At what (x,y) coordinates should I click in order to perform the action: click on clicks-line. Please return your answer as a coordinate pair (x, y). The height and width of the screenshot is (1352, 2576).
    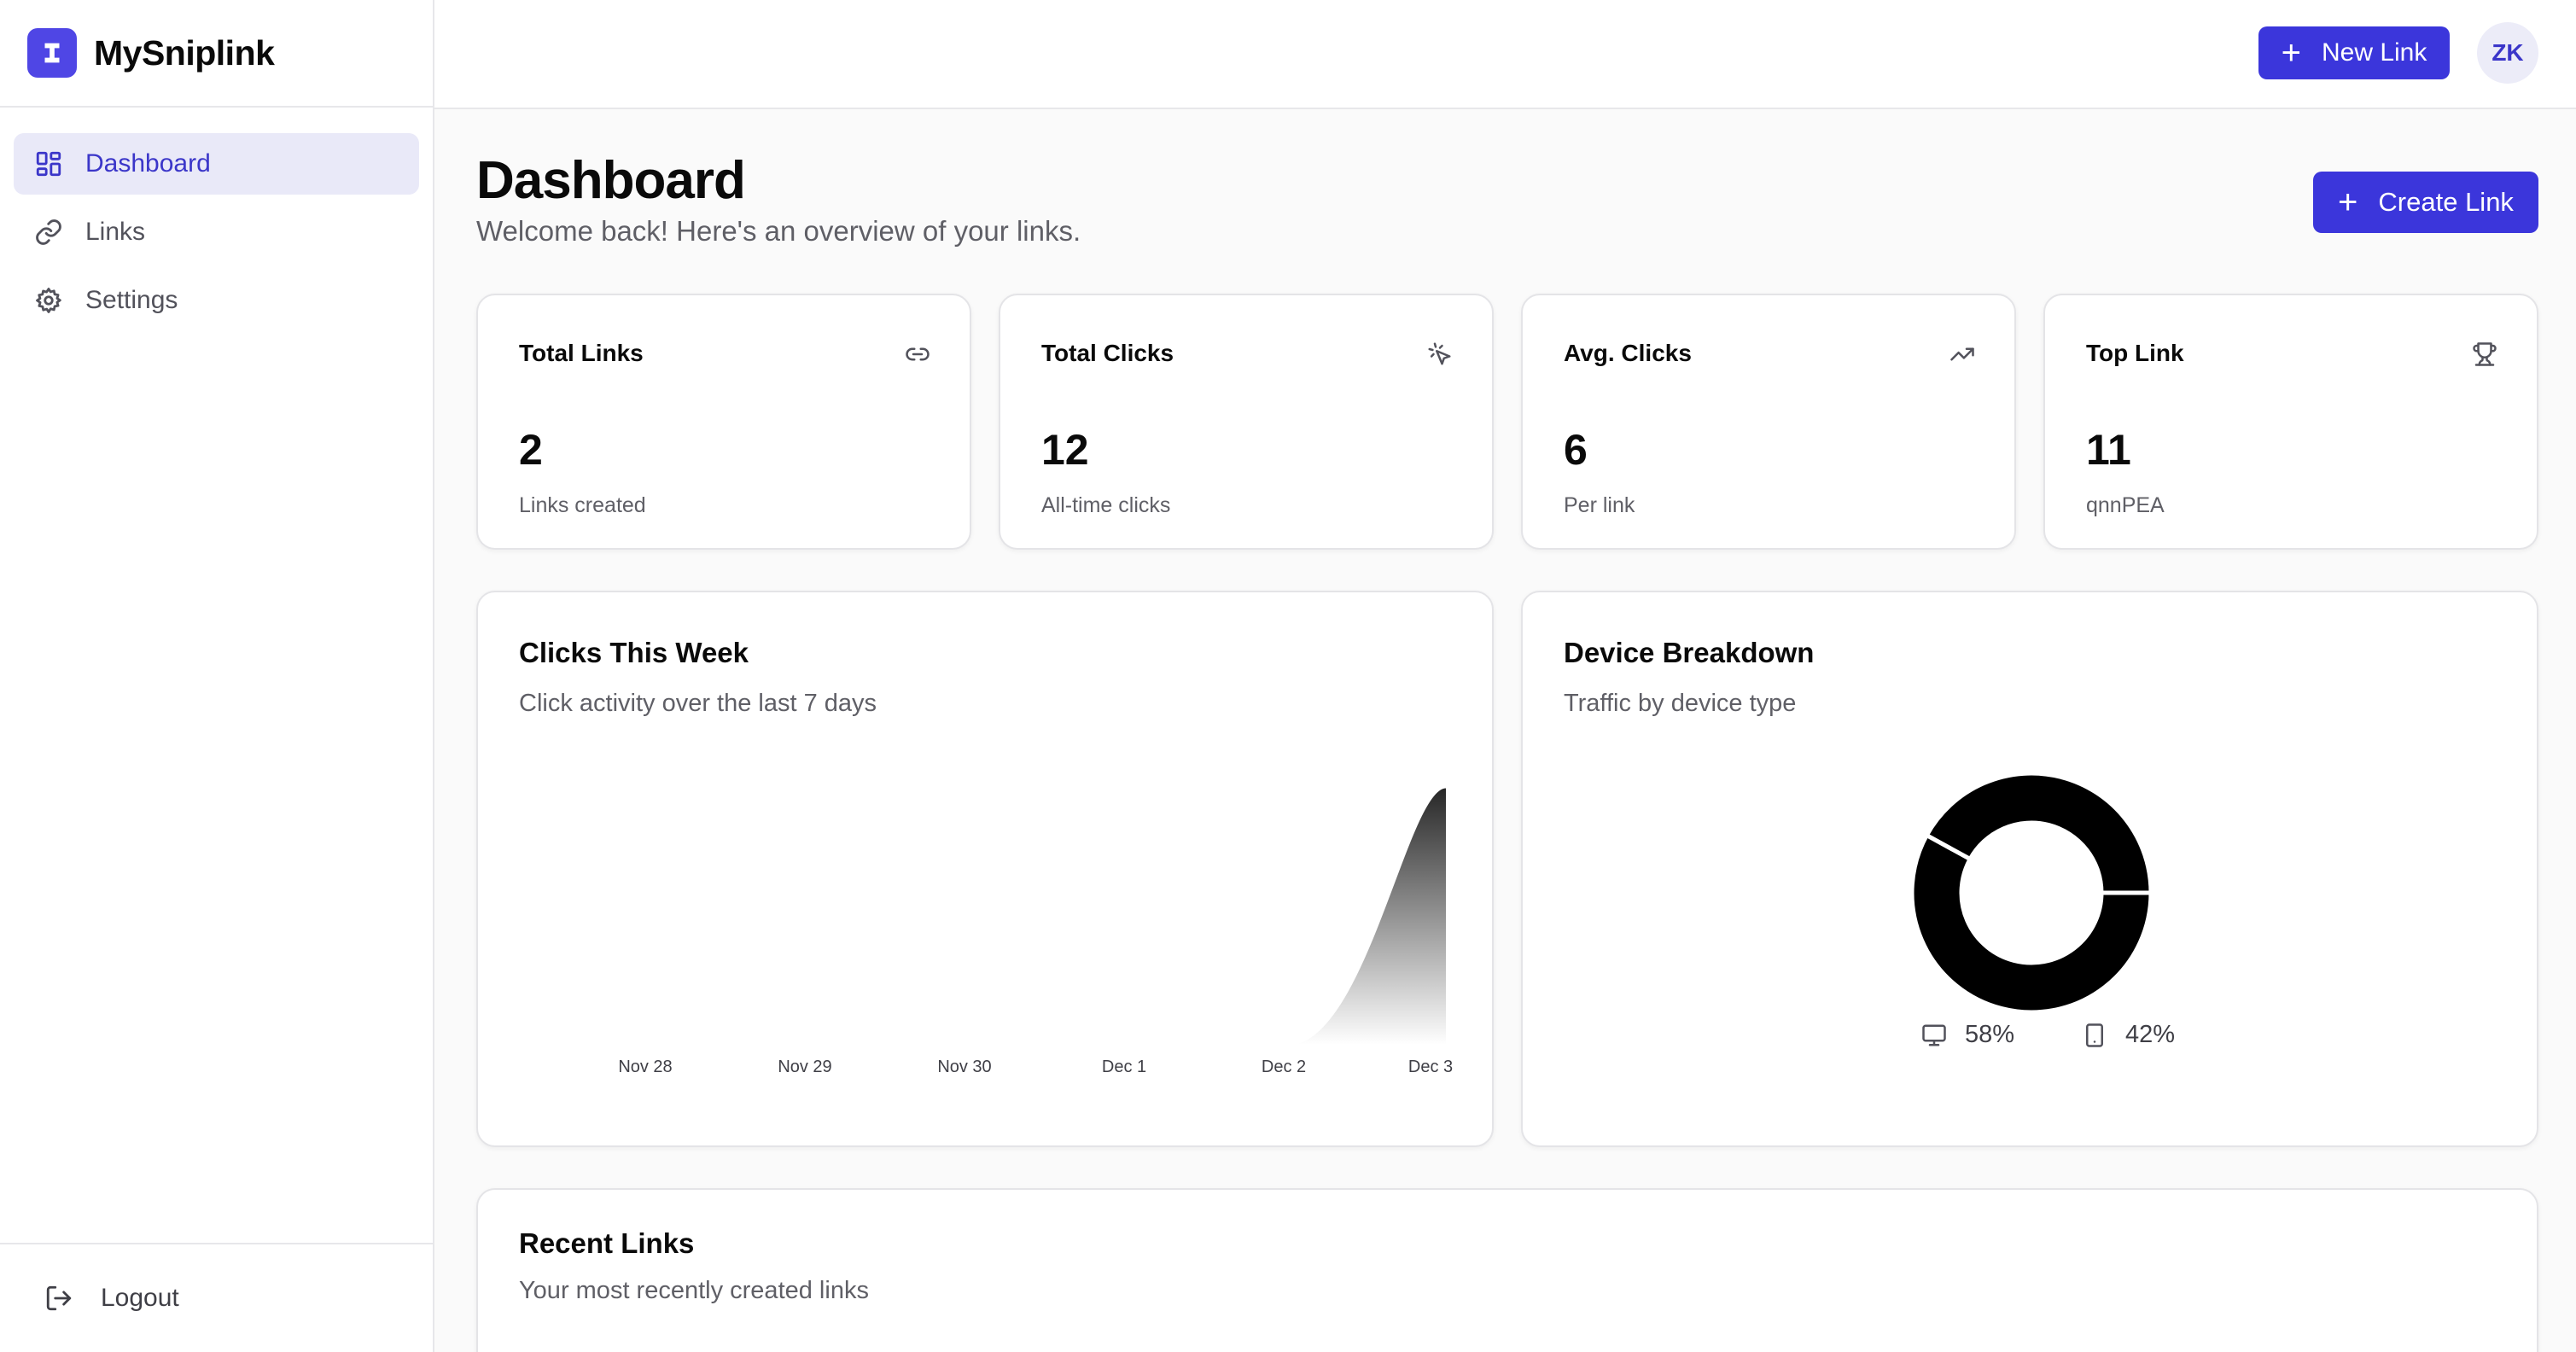
    Looking at the image, I should click on (1045, 915).